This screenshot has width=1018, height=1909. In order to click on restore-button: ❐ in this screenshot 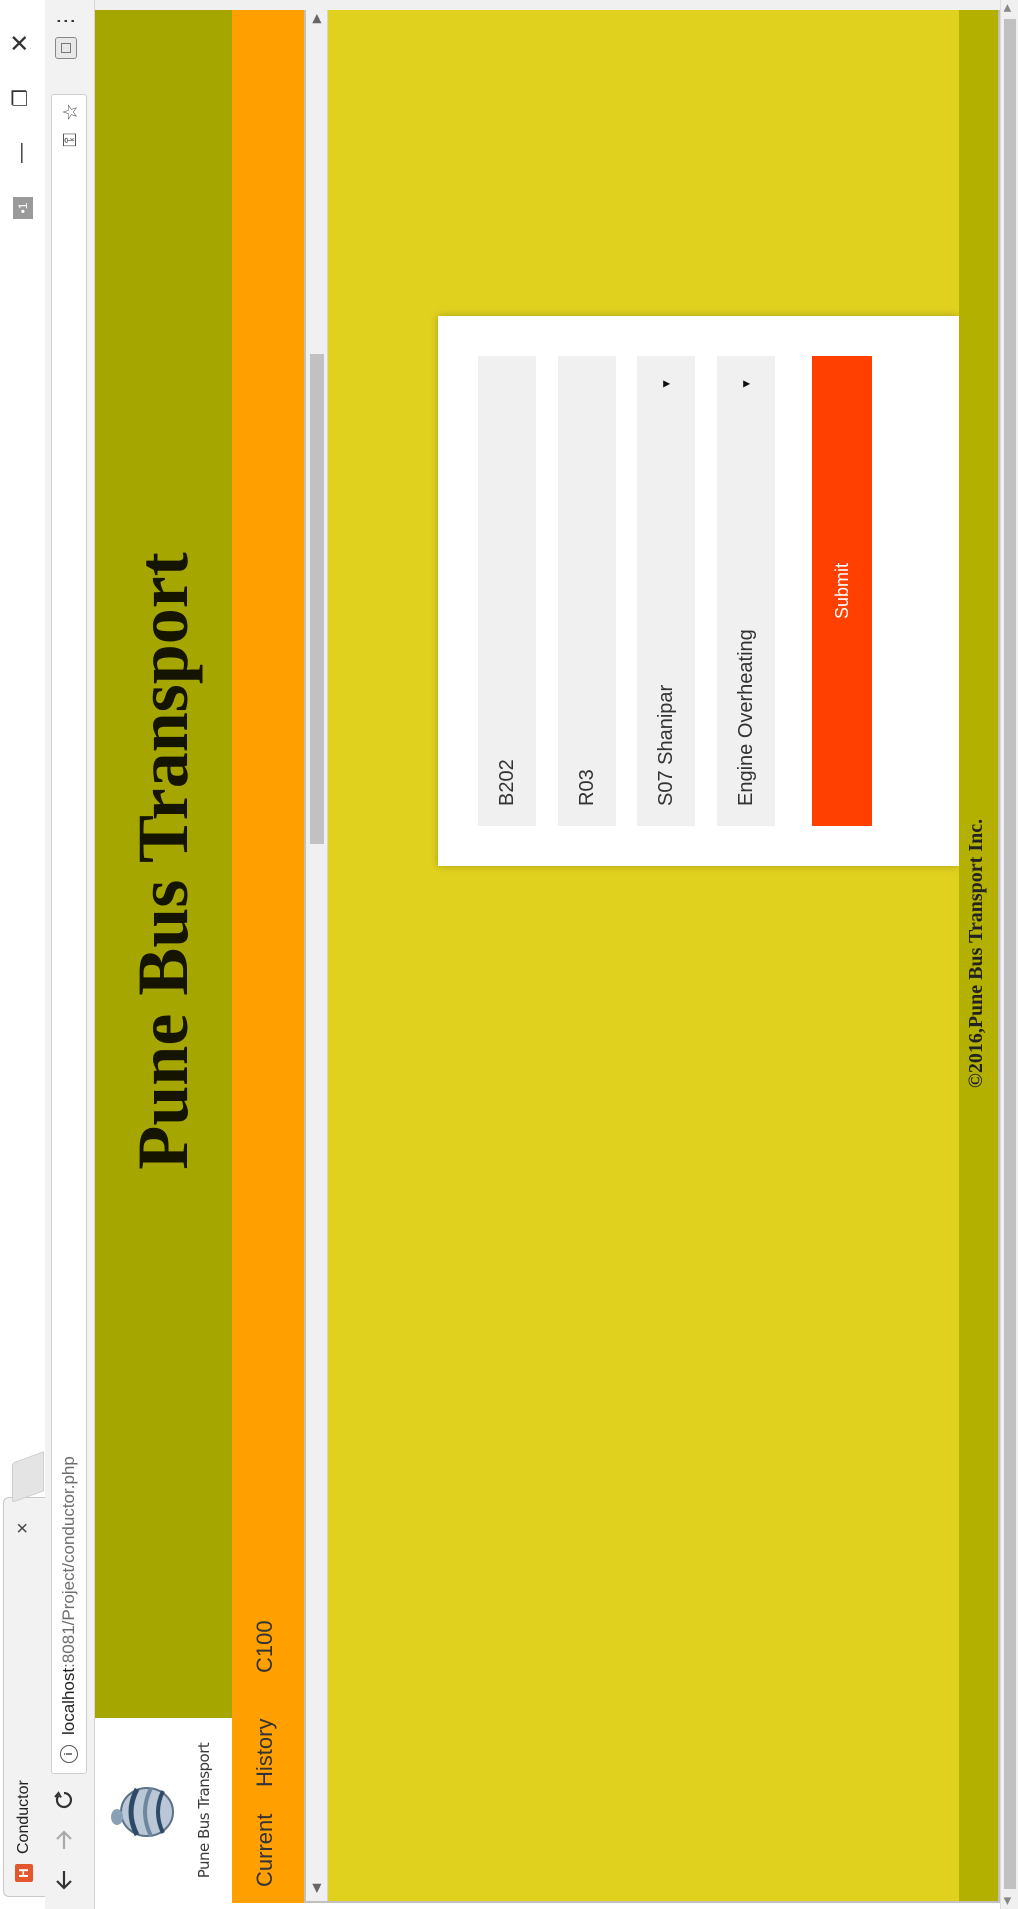, I will do `click(21, 98)`.